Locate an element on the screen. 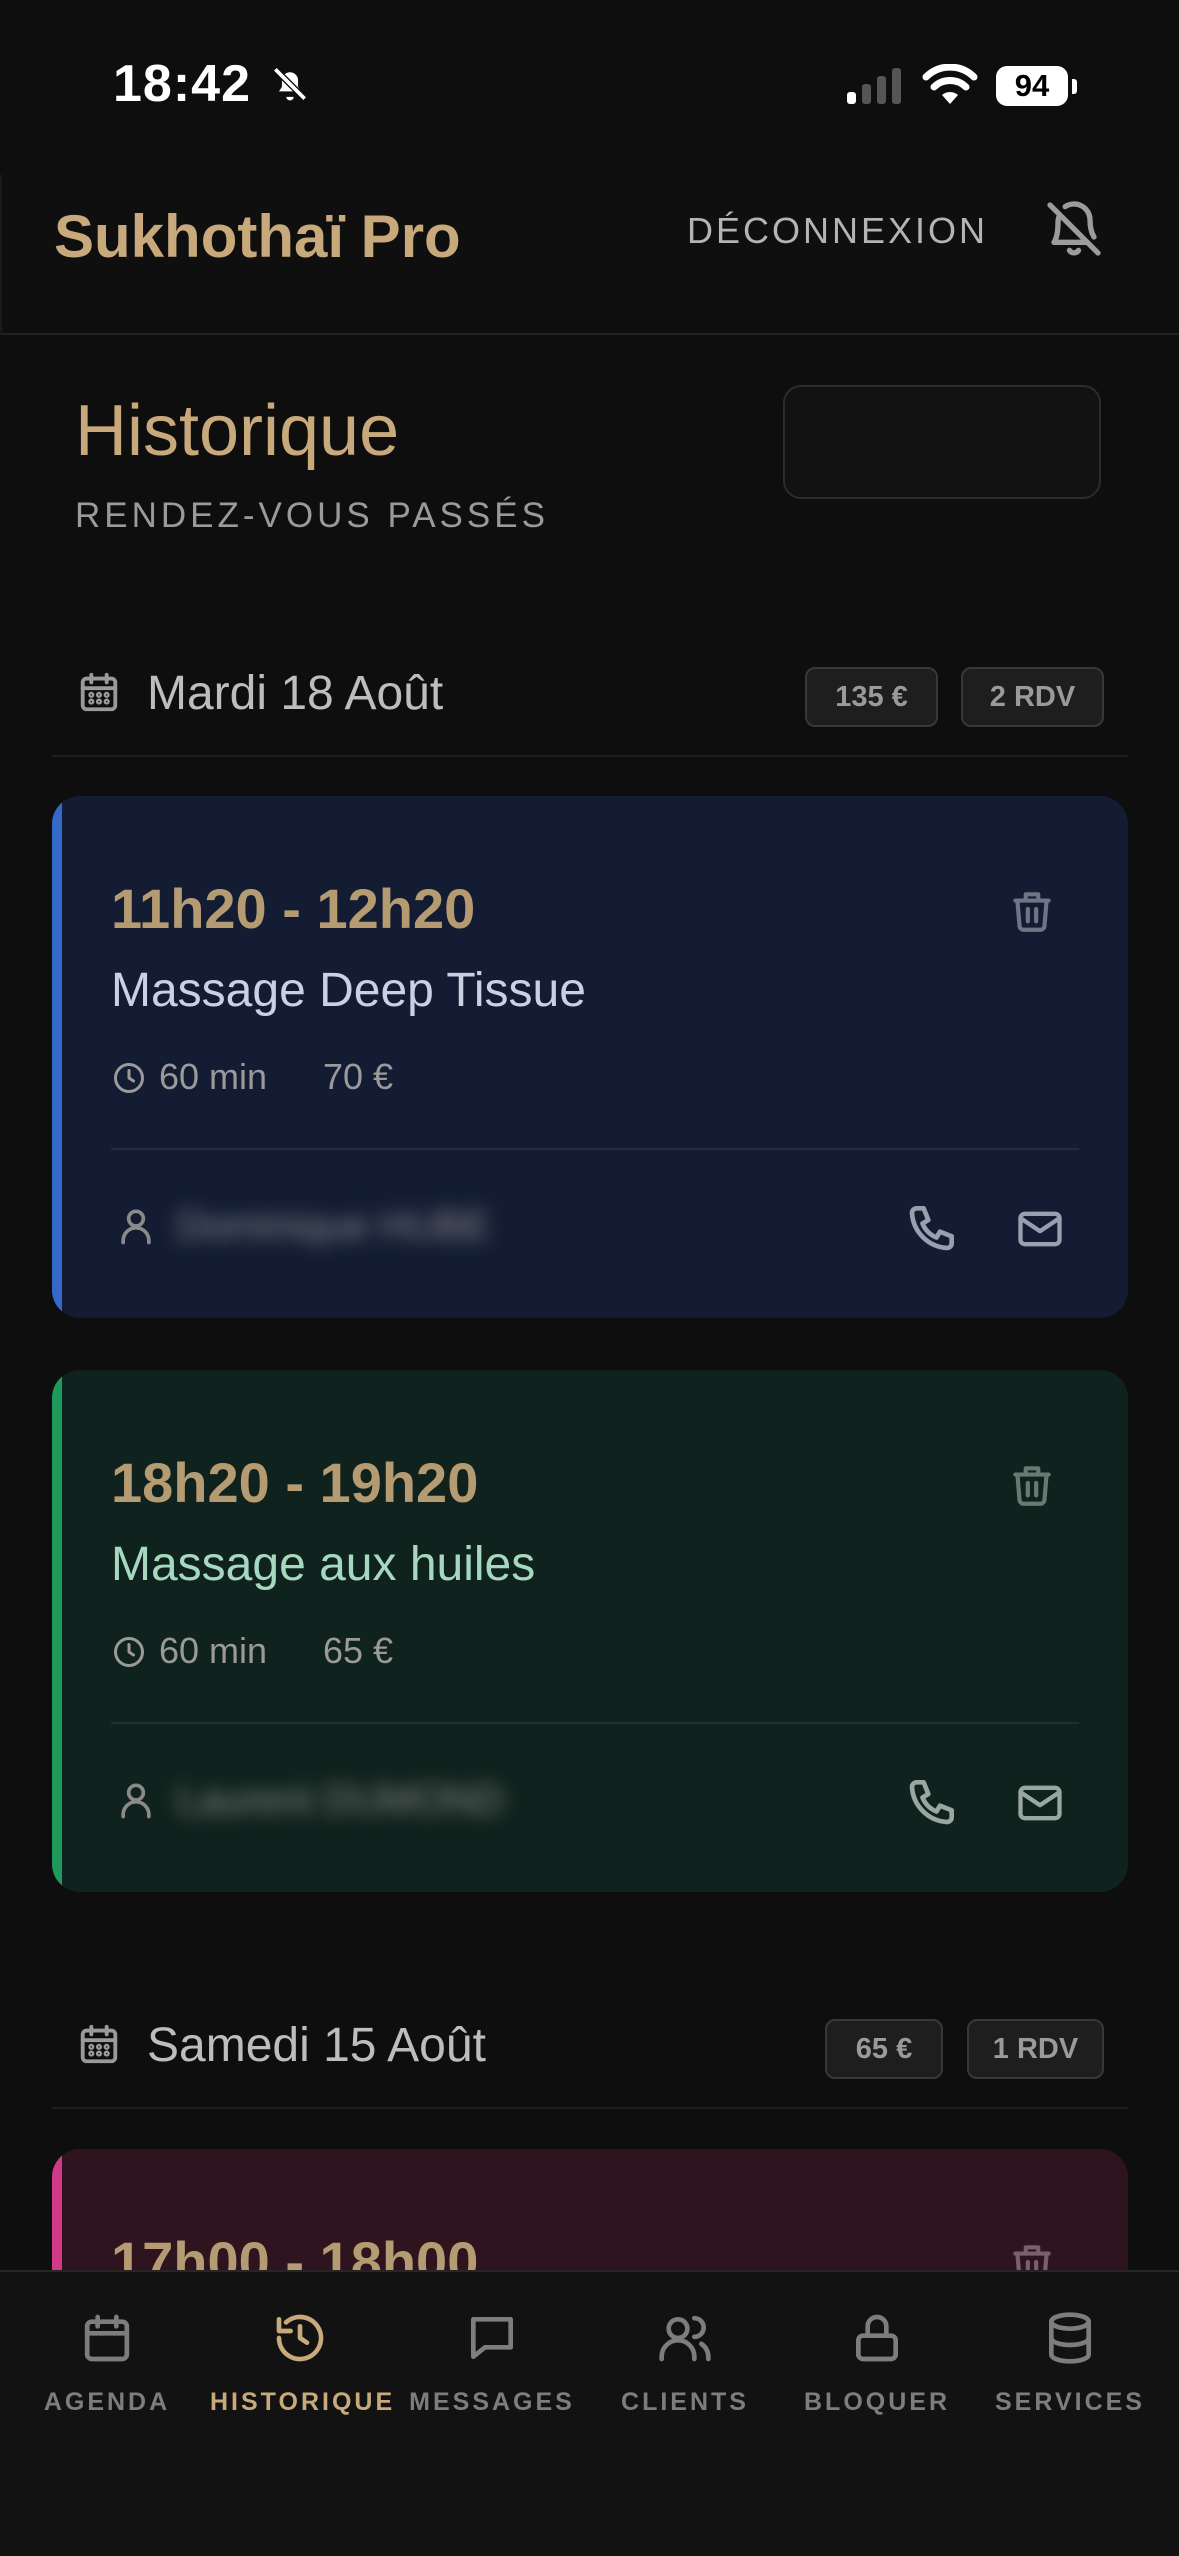 Image resolution: width=1179 pixels, height=2556 pixels. appointment-price: 70 € is located at coordinates (358, 1076).